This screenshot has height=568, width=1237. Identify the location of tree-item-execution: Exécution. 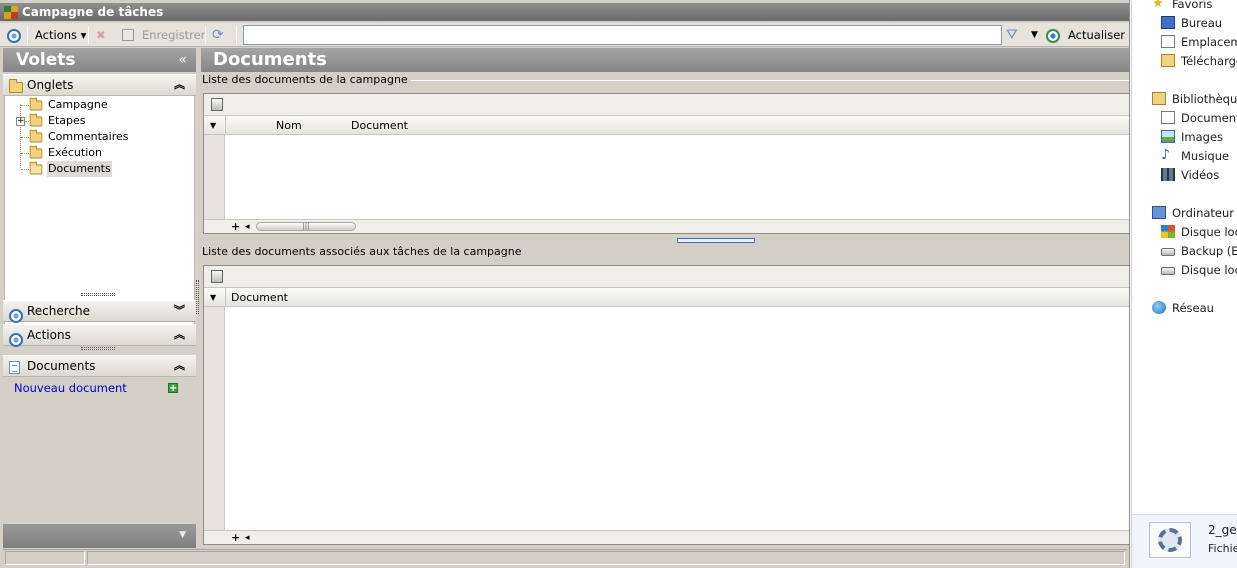
(100, 153).